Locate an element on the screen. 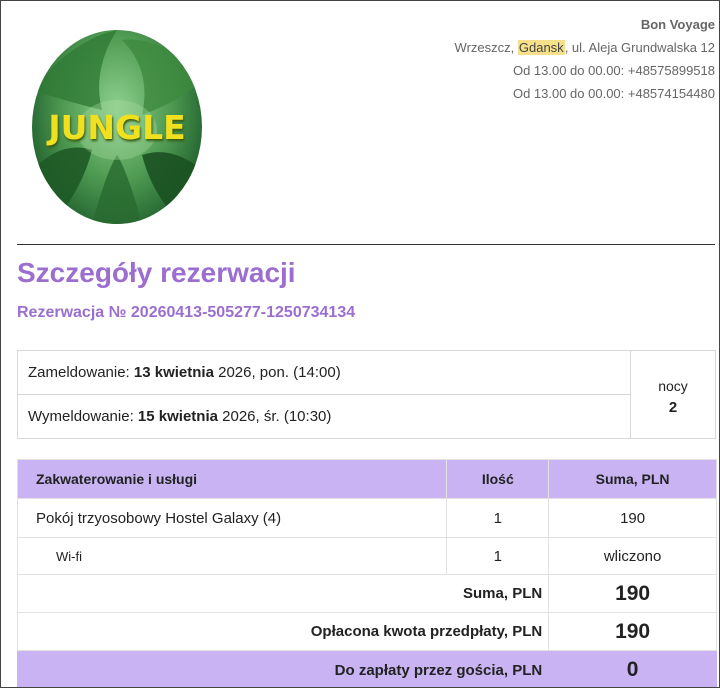 The image size is (720, 688). header-service: Zakwaterowanie i usługi is located at coordinates (232, 479).